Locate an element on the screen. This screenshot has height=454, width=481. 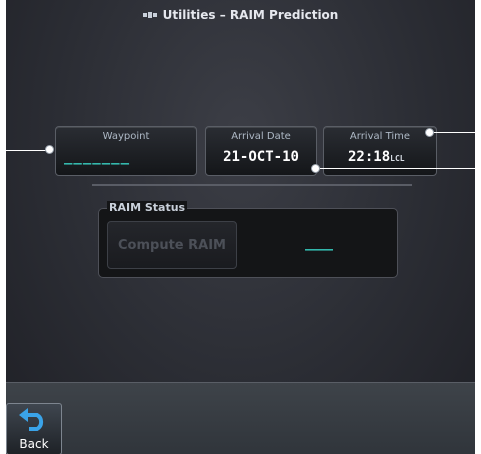
arrival-date-callout-dot is located at coordinates (315, 168).